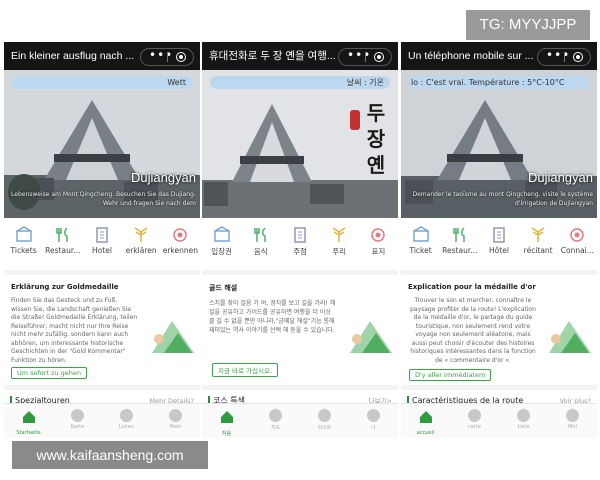 The width and height of the screenshot is (600, 480). Describe the element at coordinates (275, 428) in the screenshot. I see `tab-label: 지도` at that location.